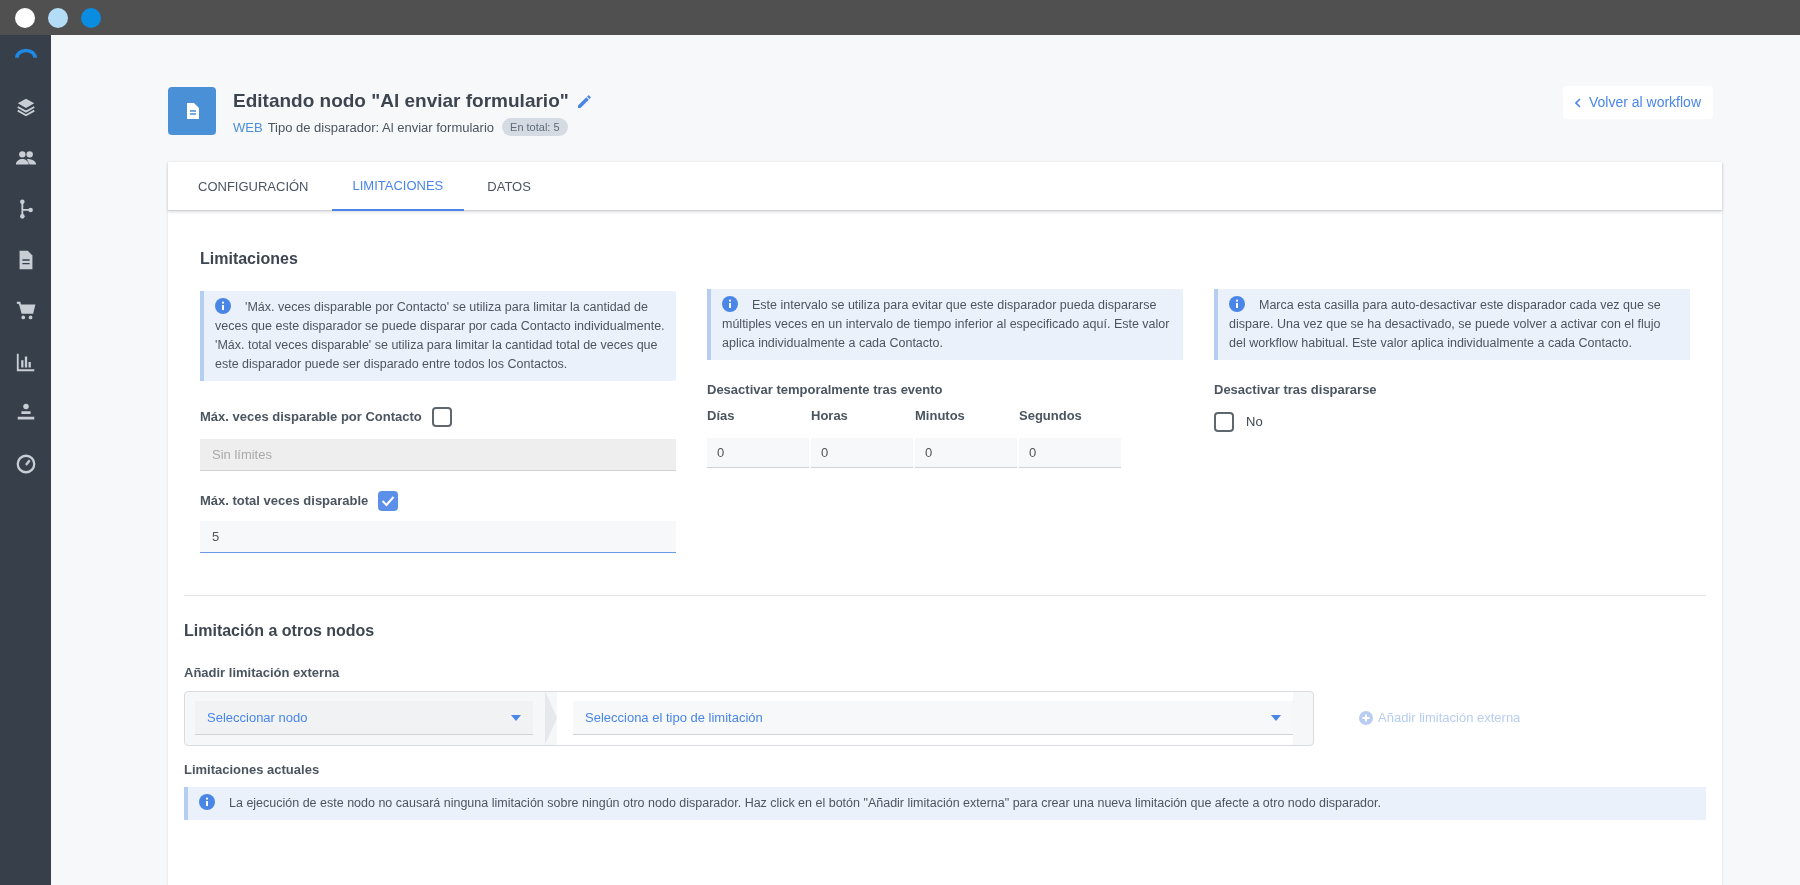  What do you see at coordinates (584, 101) in the screenshot?
I see `pencil-icon` at bounding box center [584, 101].